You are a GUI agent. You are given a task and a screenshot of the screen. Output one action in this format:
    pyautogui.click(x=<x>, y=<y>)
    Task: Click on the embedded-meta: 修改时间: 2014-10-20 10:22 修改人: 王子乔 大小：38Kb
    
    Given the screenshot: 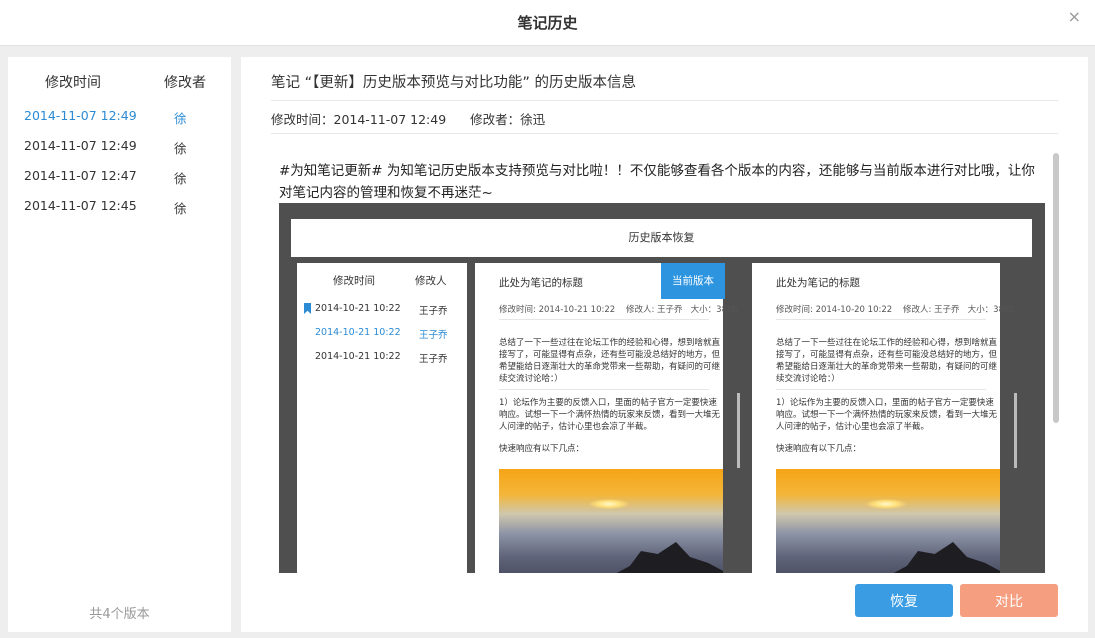 What is the action you would take?
    pyautogui.click(x=895, y=309)
    